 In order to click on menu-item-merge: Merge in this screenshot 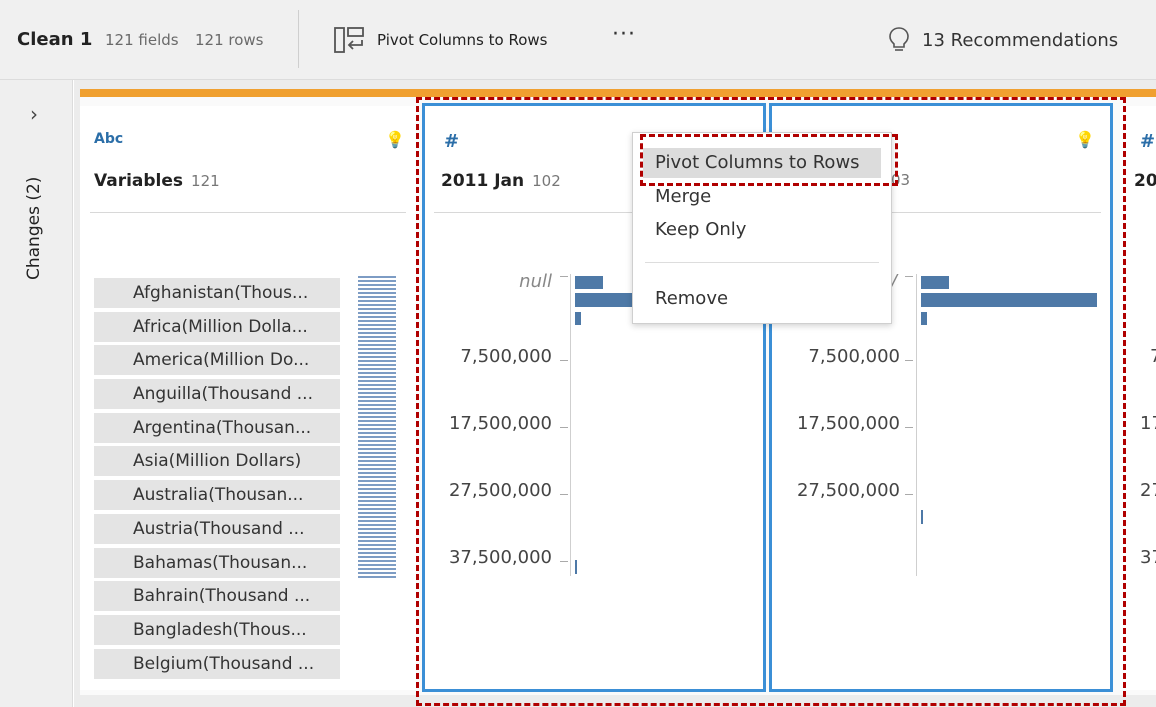, I will do `click(762, 197)`.